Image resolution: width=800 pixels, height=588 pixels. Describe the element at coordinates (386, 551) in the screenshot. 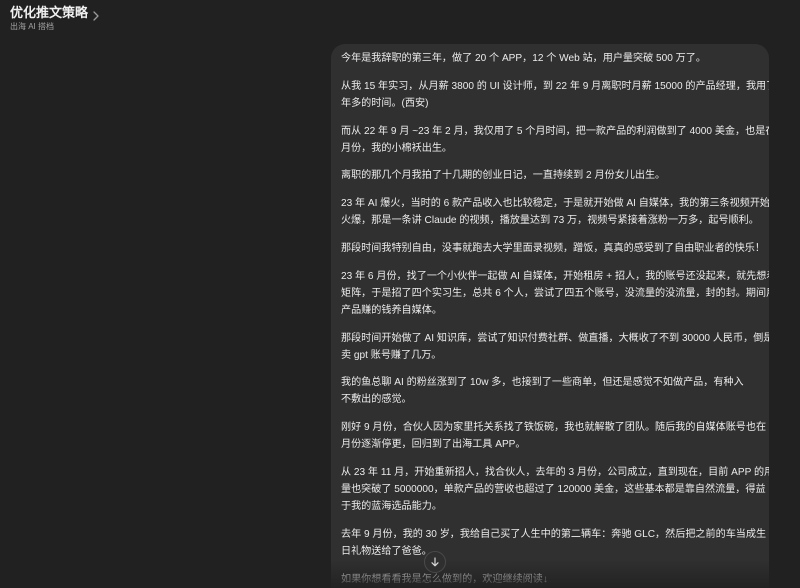

I see `message-line: 日礼物送给了爸爸。` at that location.